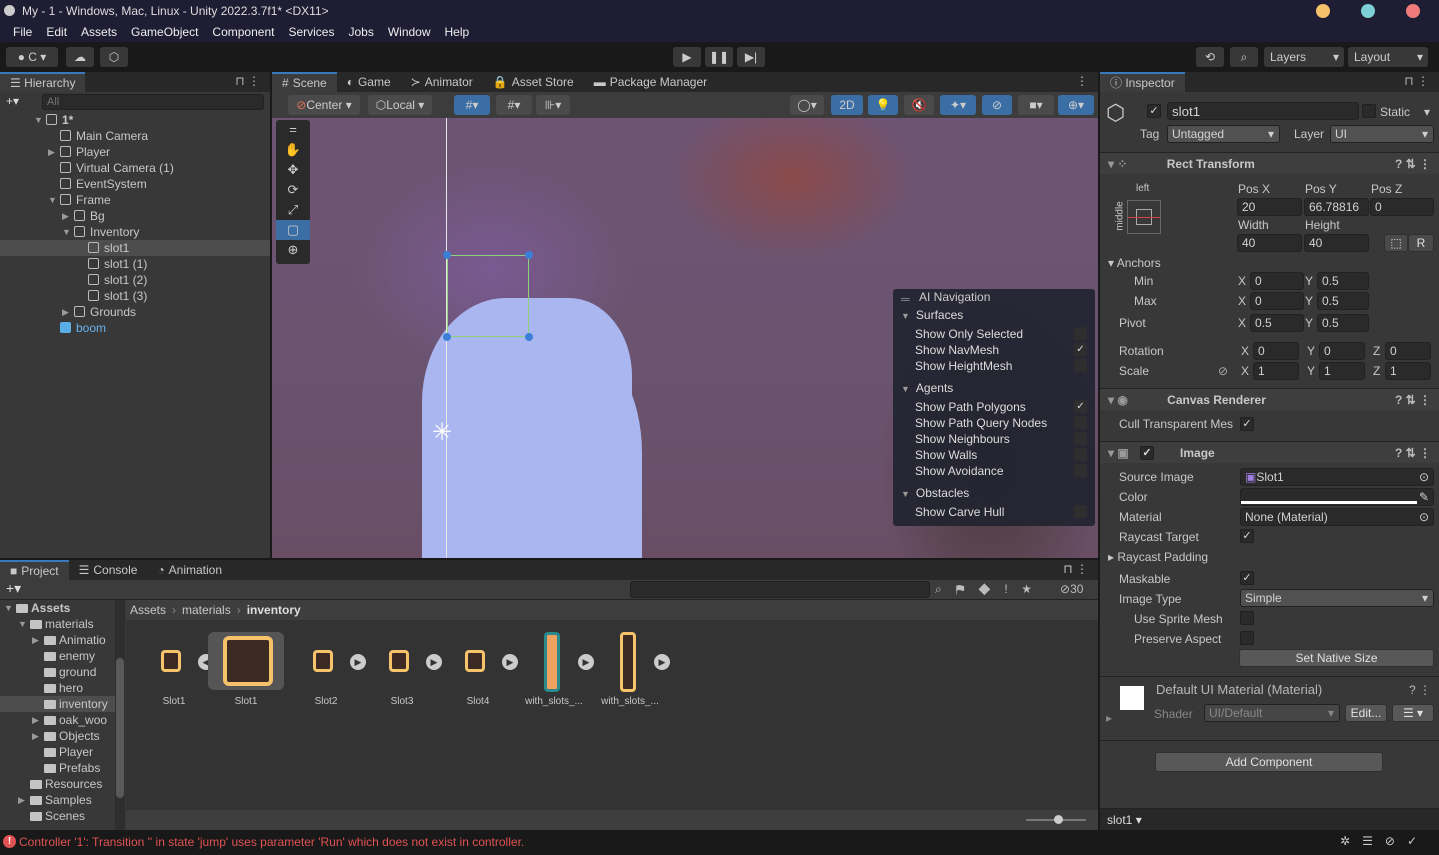 The height and width of the screenshot is (855, 1439). Describe the element at coordinates (1269, 163) in the screenshot. I see `rect-transform-header: ▾ ⁘ Rect Transform? ⇅ ⋮` at that location.